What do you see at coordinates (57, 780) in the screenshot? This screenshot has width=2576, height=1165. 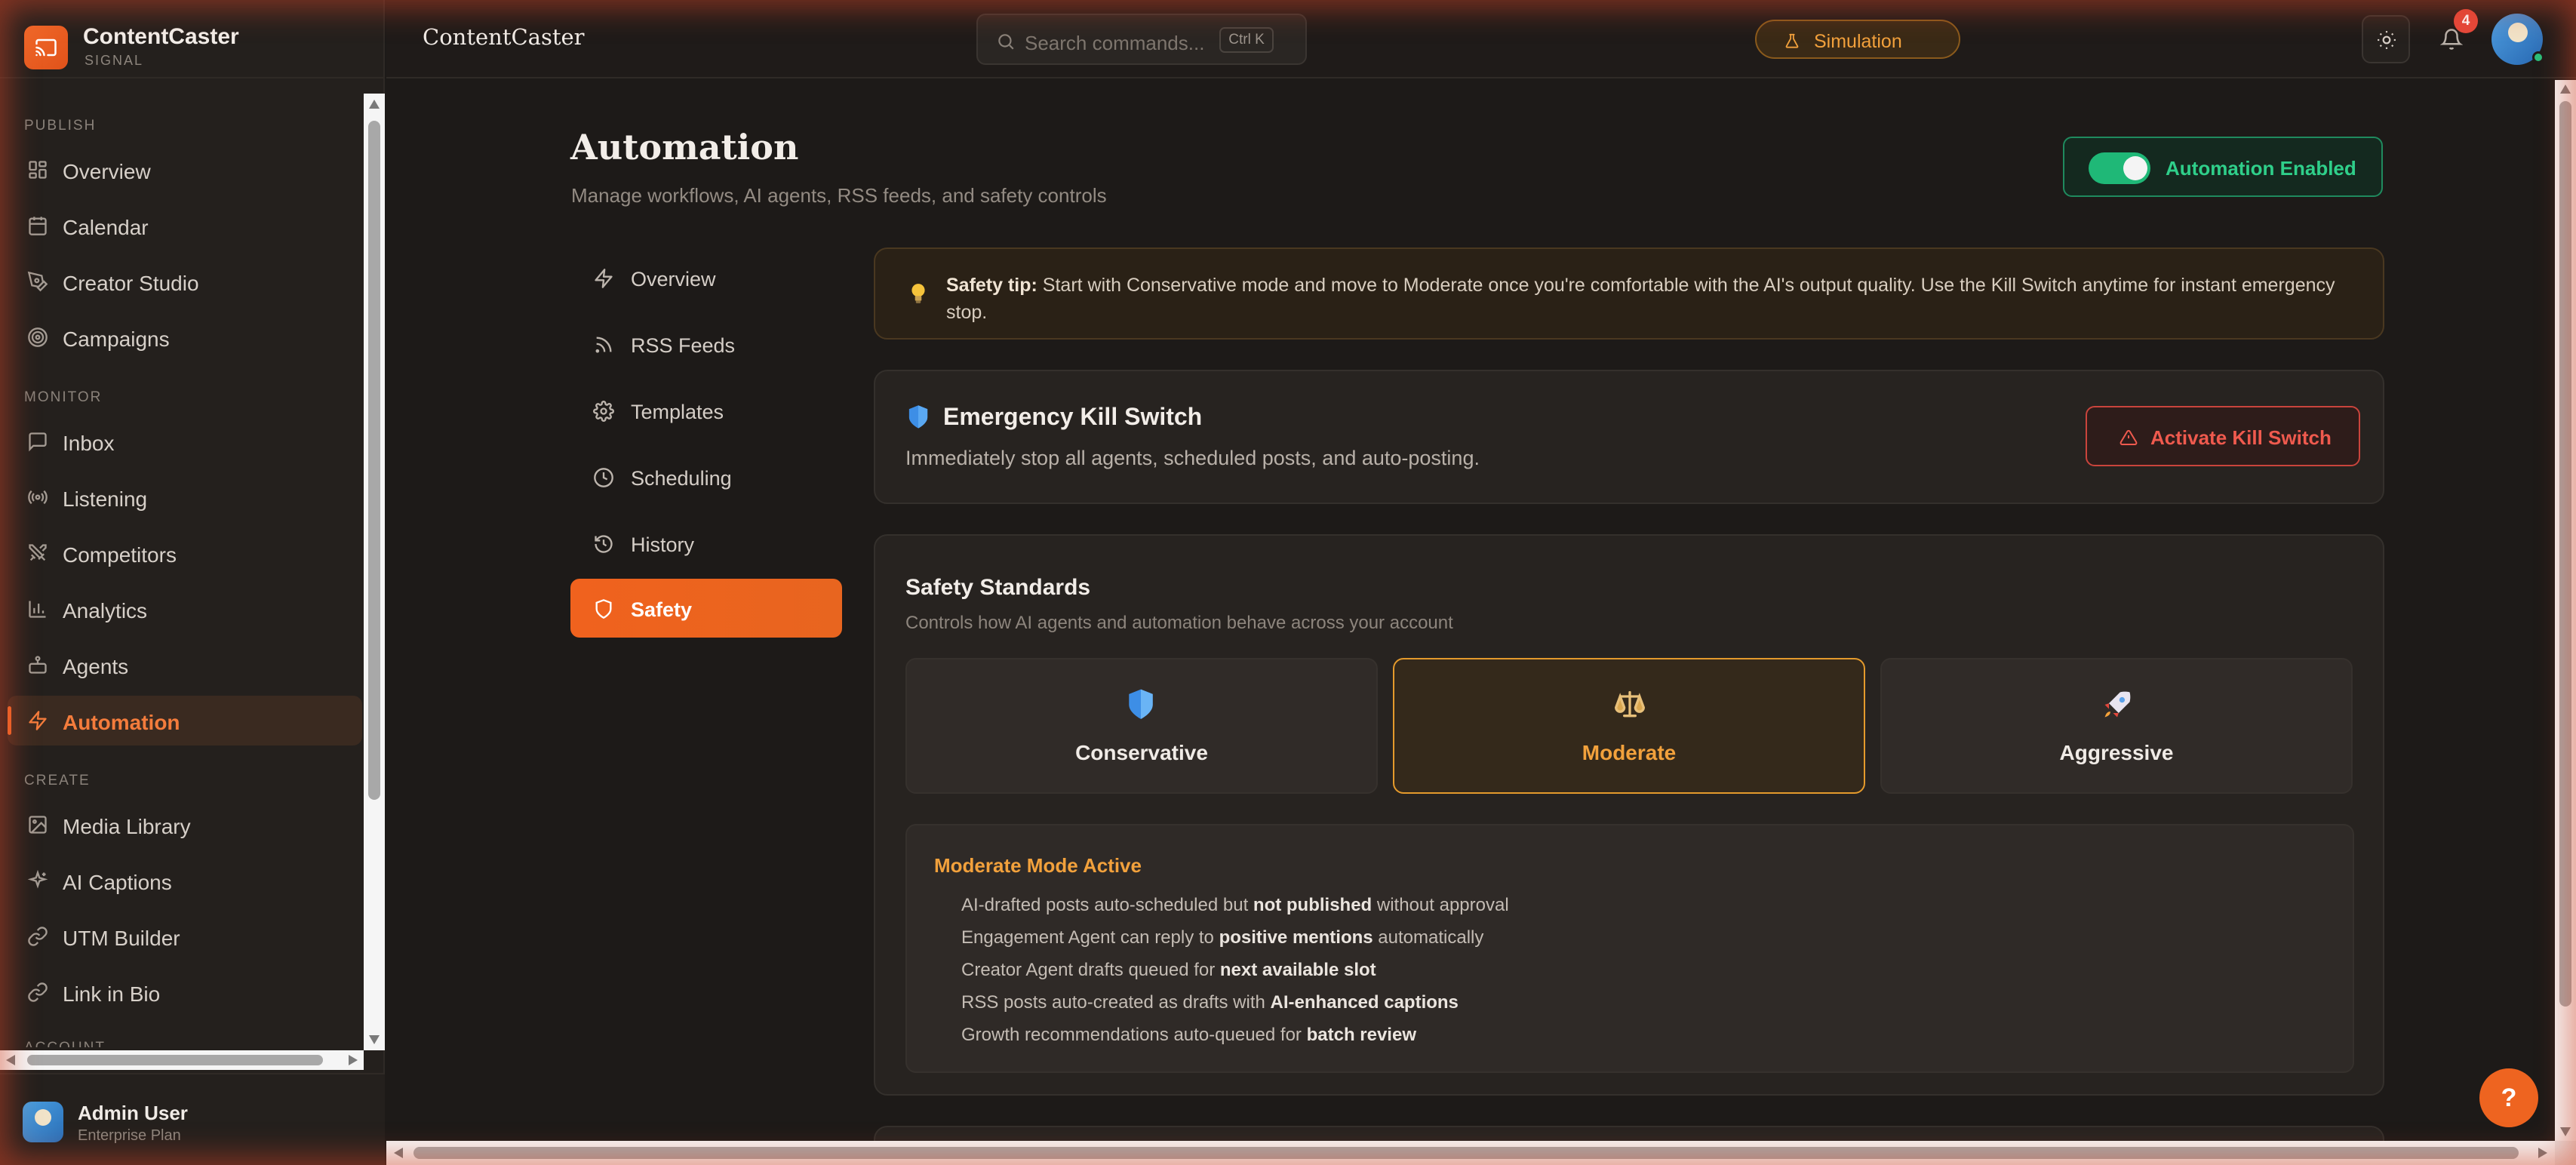 I see `nav-section-create: CREATE` at bounding box center [57, 780].